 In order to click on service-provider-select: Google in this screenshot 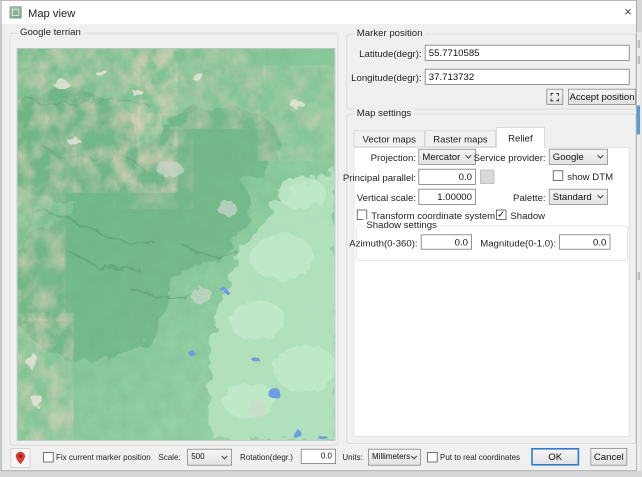, I will do `click(578, 156)`.